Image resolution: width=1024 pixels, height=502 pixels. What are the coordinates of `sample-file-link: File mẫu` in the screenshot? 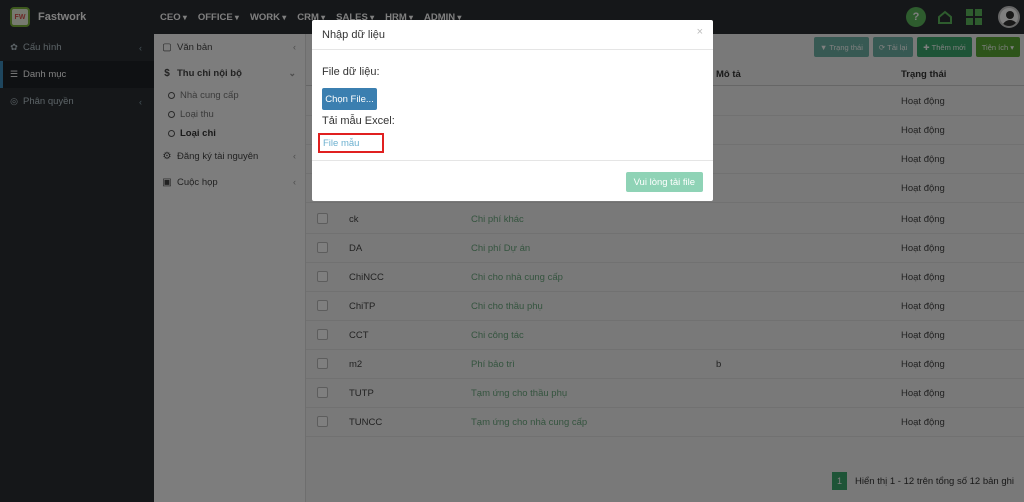 It's located at (351, 143).